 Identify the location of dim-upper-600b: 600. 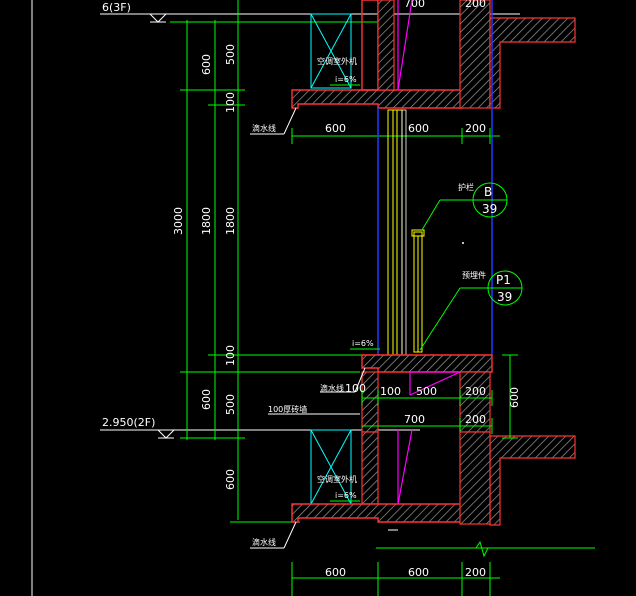
(418, 128).